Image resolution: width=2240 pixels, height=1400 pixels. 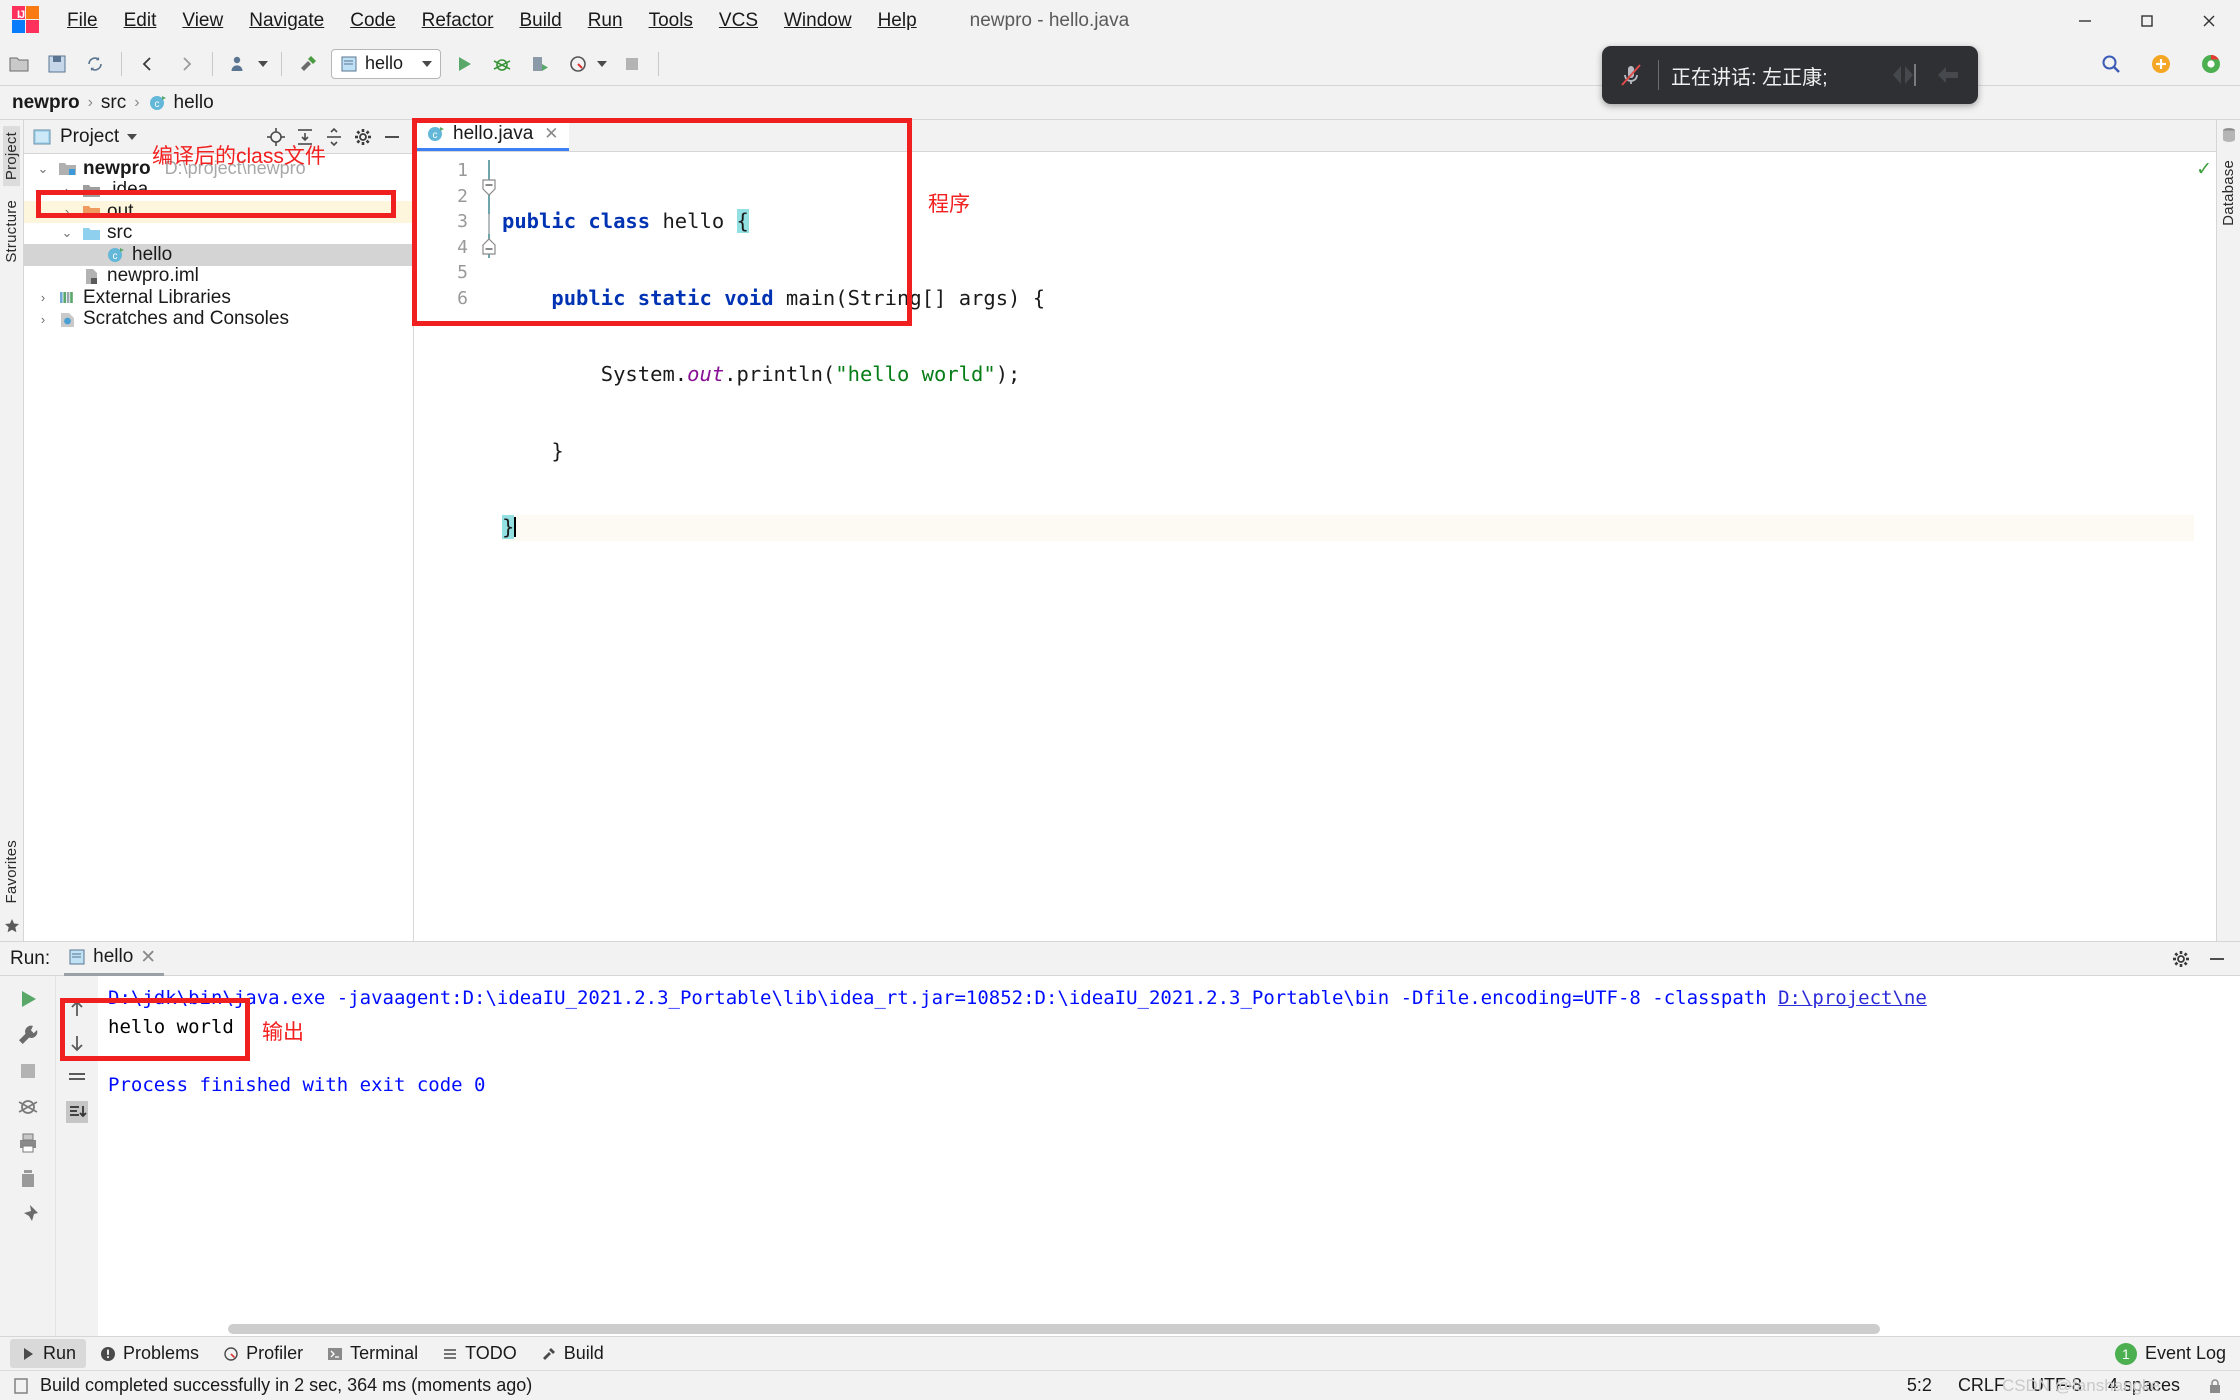 What do you see at coordinates (2215, 1386) in the screenshot?
I see `lock-icon` at bounding box center [2215, 1386].